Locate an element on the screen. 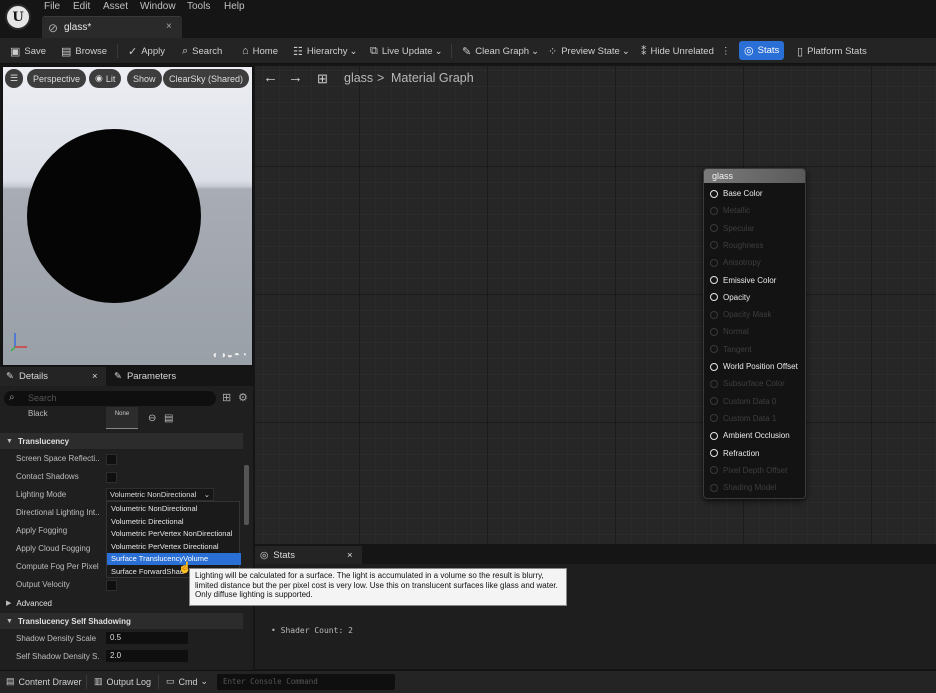 Image resolution: width=936 pixels, height=693 pixels. node-pin: Ambient Occlusion is located at coordinates (750, 435).